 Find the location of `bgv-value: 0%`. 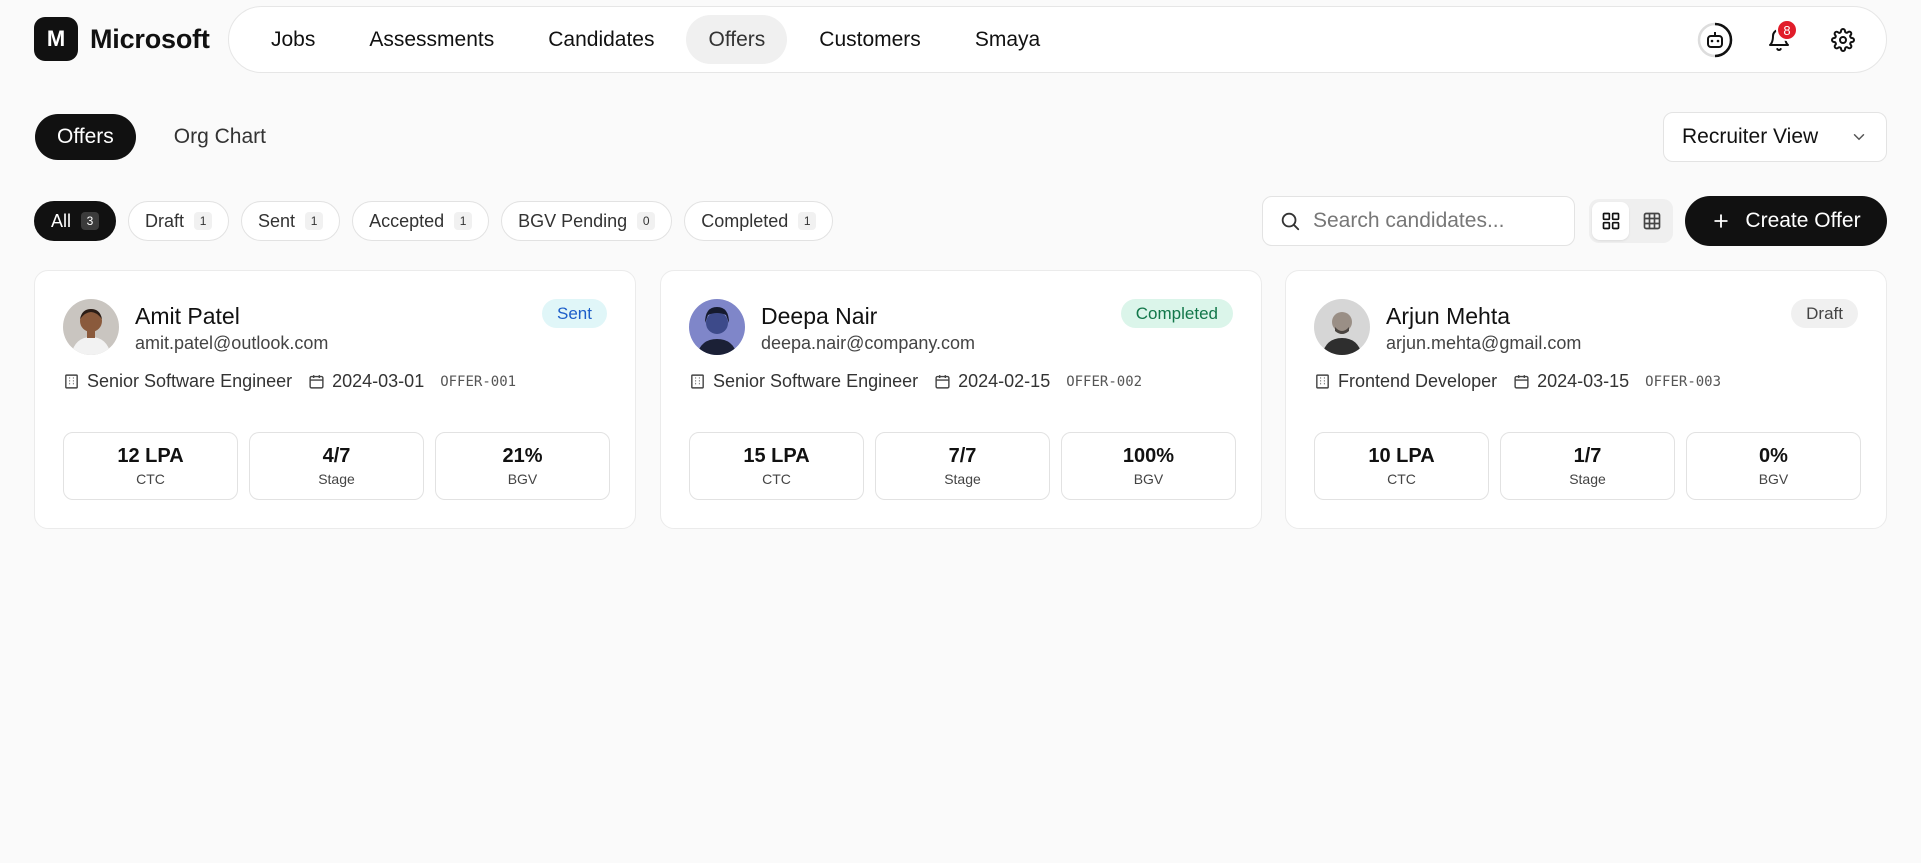

bgv-value: 0% is located at coordinates (1773, 456).